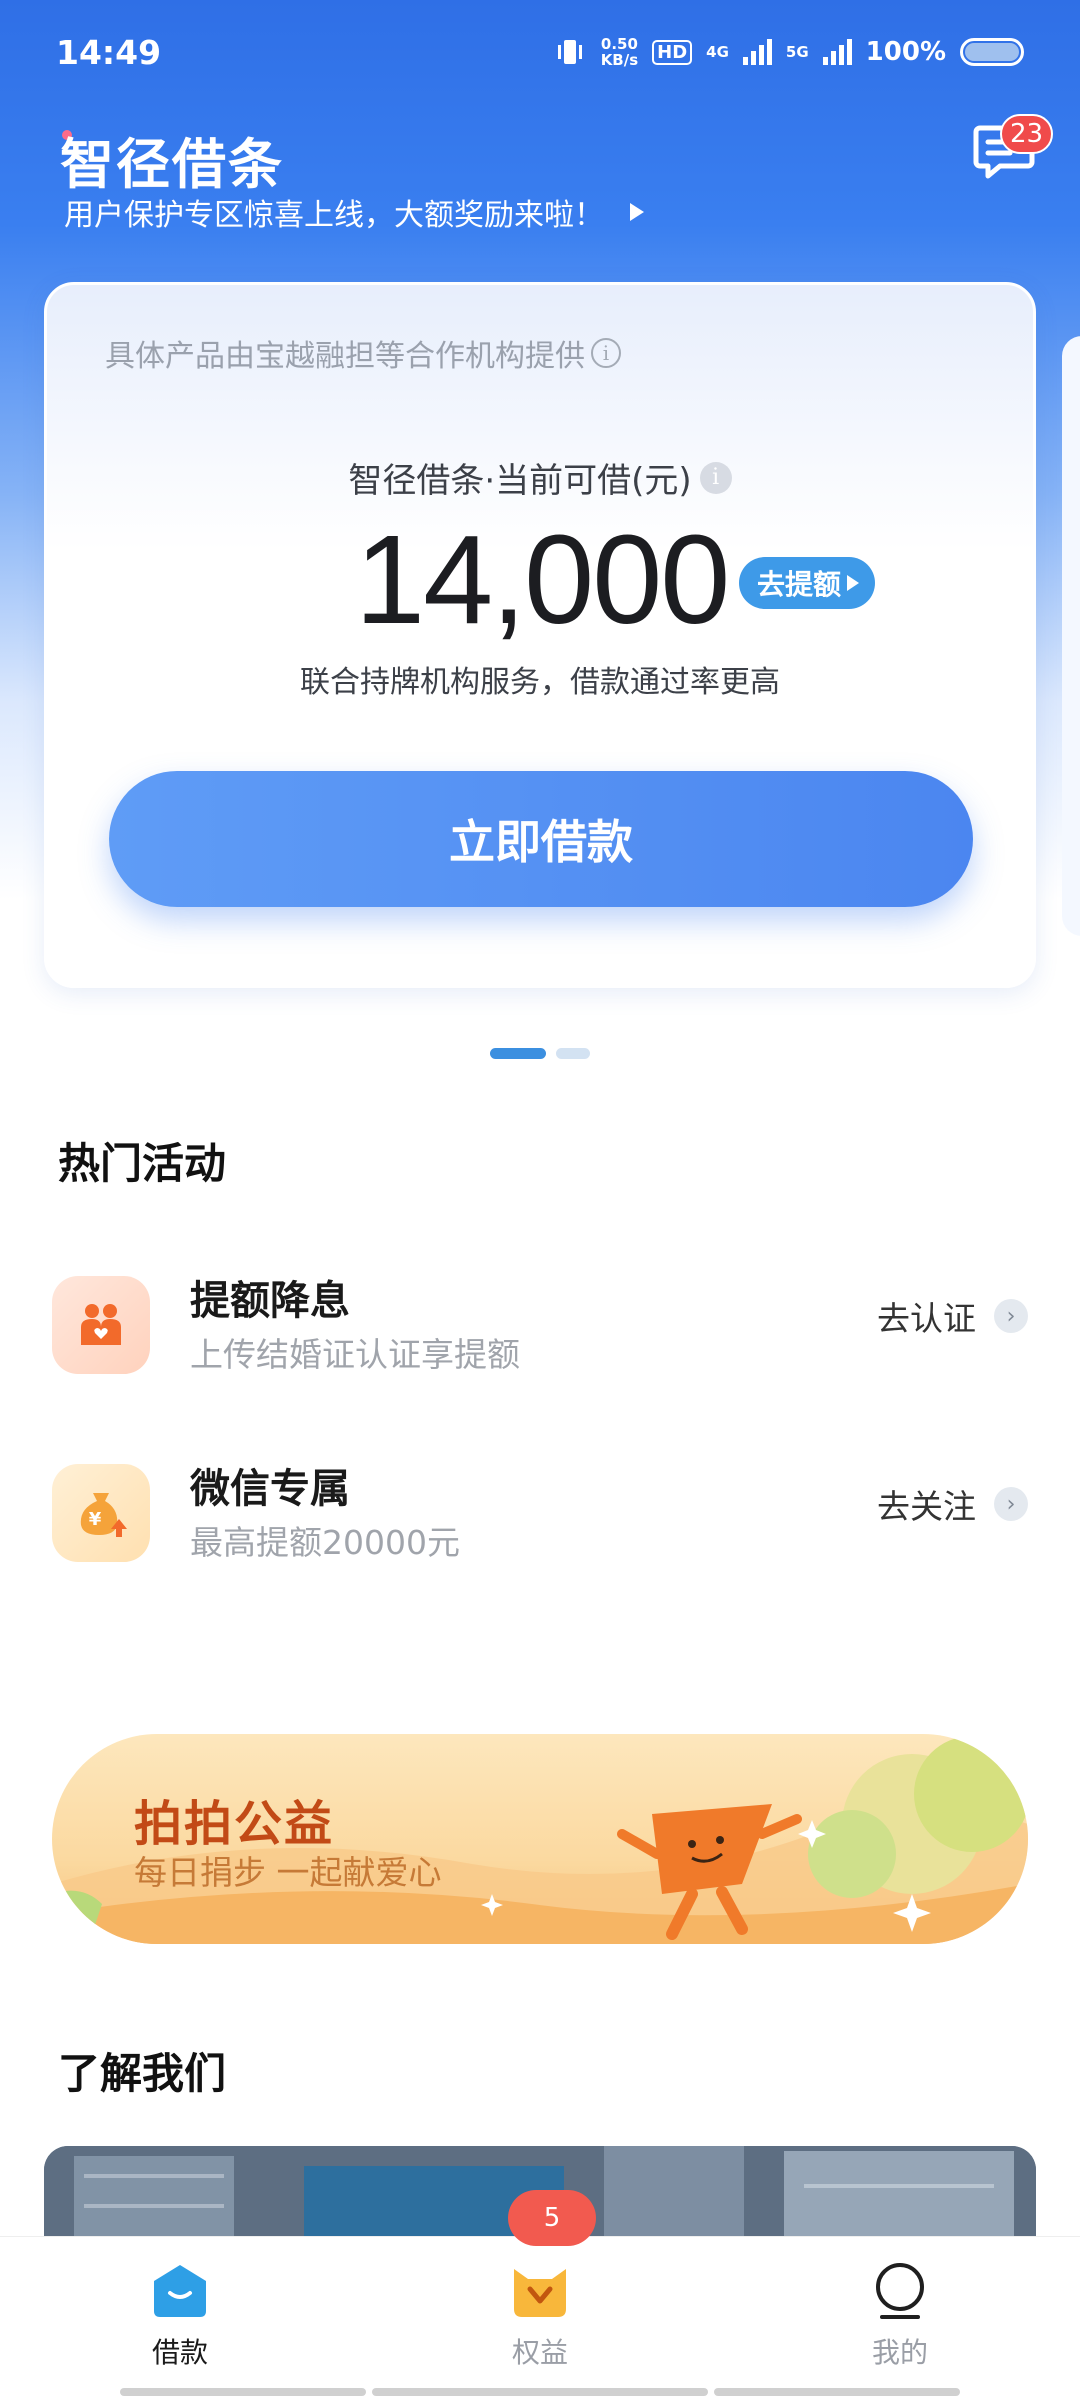  What do you see at coordinates (905, 52) in the screenshot?
I see `battery-percent: 100%` at bounding box center [905, 52].